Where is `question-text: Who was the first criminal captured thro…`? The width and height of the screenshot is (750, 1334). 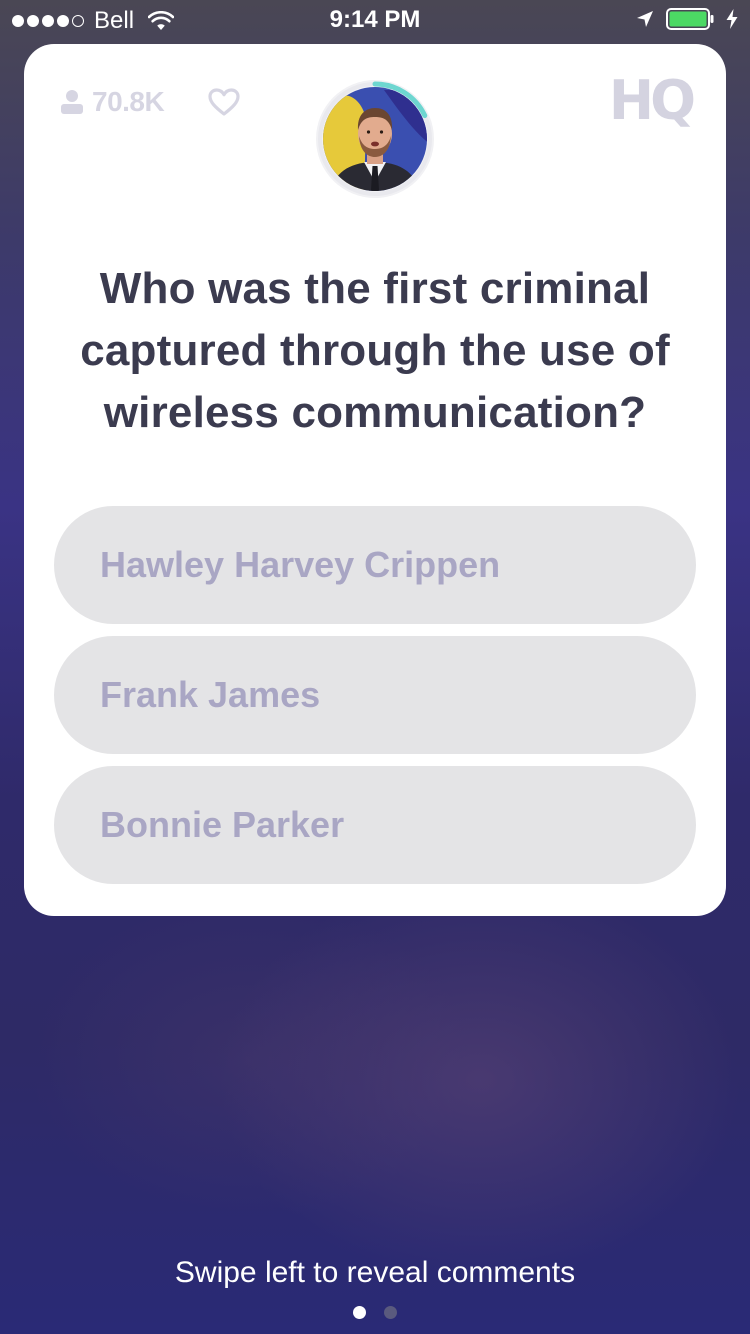
question-text: Who was the first criminal captured thro… is located at coordinates (375, 350).